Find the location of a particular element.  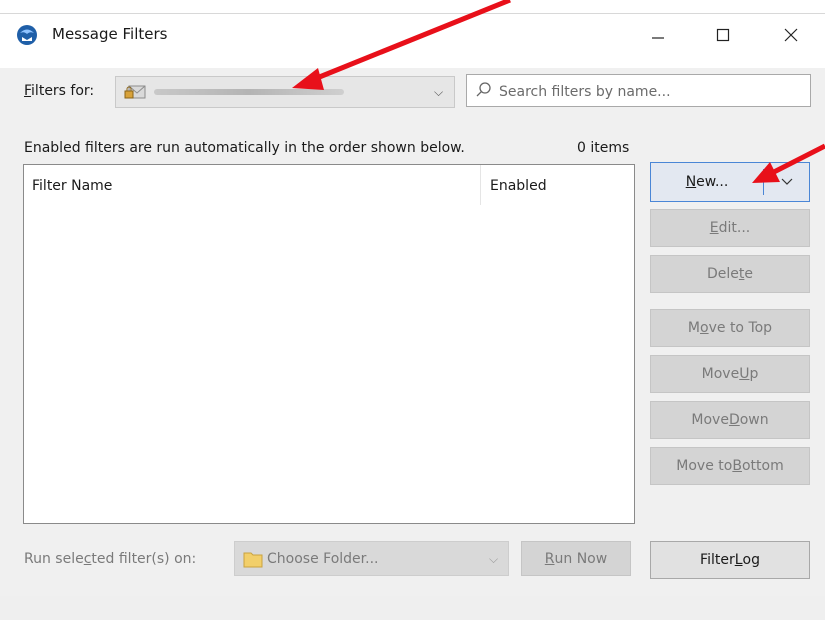

filters-for-label: Filters for: is located at coordinates (59, 91).